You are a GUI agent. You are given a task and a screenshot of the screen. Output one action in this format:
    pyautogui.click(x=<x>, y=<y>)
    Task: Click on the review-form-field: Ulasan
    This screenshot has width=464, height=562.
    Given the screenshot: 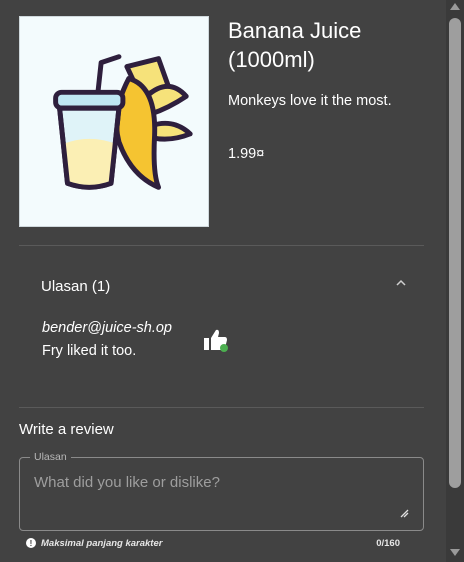 What is the action you would take?
    pyautogui.click(x=221, y=491)
    